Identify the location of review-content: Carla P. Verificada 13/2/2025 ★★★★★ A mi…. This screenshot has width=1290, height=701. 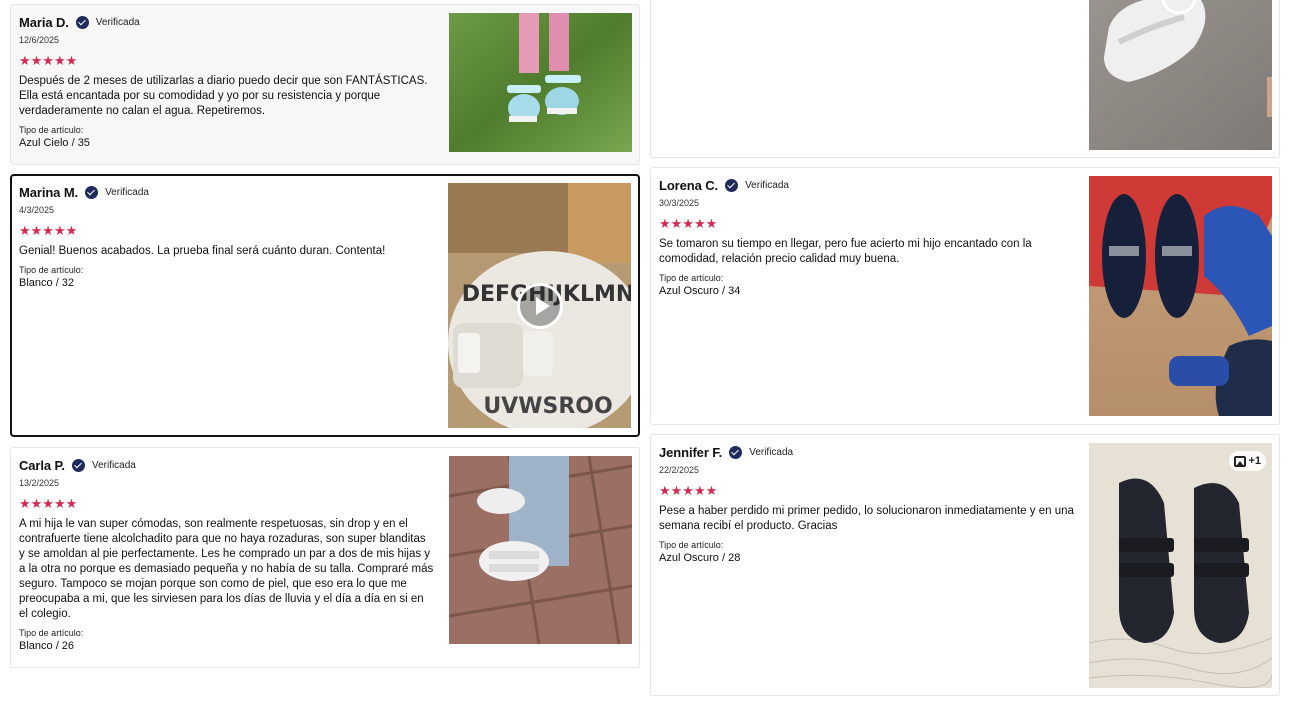
(226, 554).